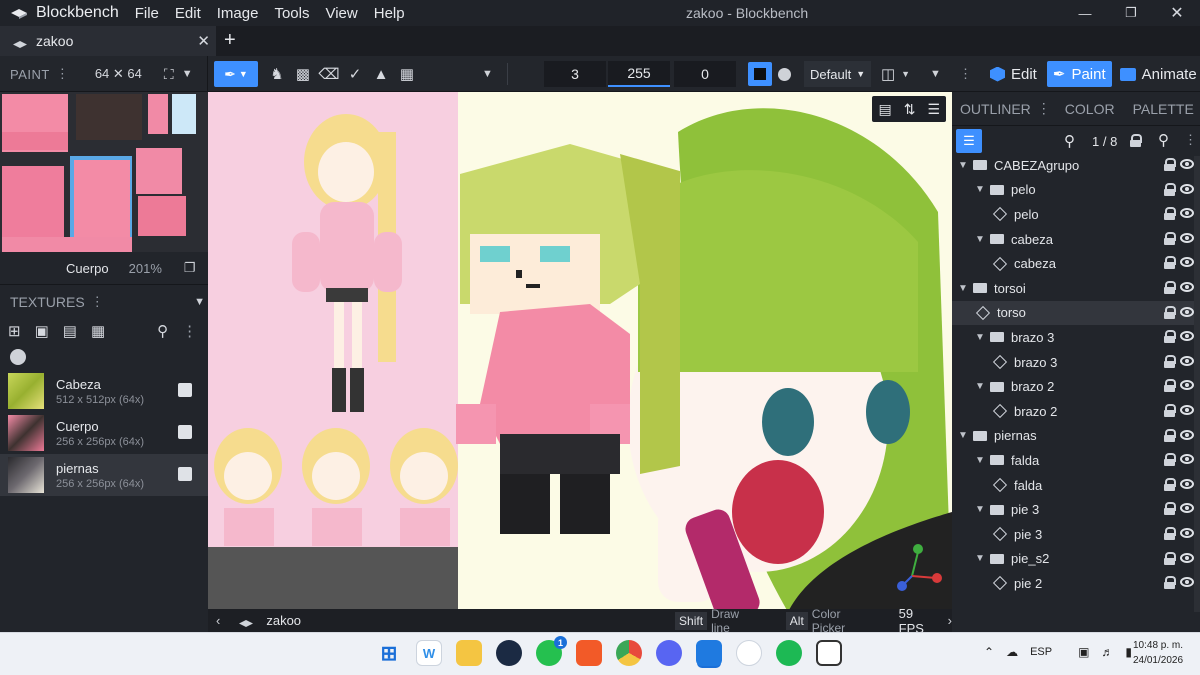  What do you see at coordinates (838, 74) in the screenshot?
I see `blend-mode-select: Default ▼` at bounding box center [838, 74].